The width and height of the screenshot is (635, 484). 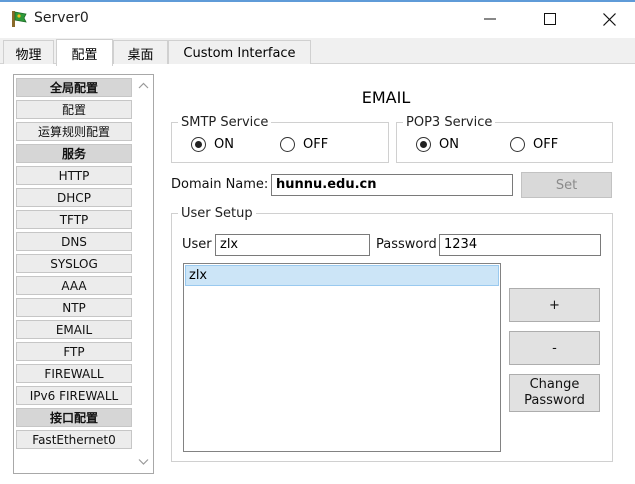 I want to click on user-input: zlx, so click(x=292, y=245).